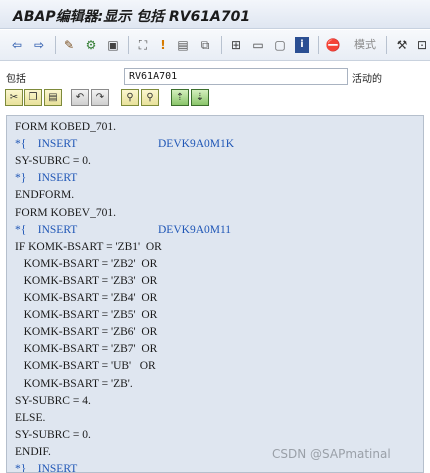 This screenshot has height=473, width=430. Describe the element at coordinates (80, 97) in the screenshot. I see `undo-icon: ↶` at that location.